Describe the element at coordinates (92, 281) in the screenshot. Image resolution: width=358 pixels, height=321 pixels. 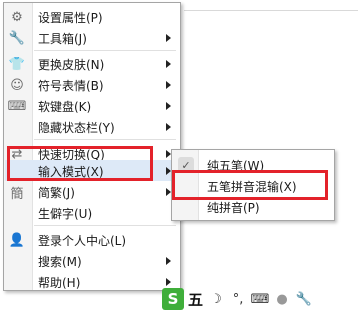
I see `menu-item-help: 帮助(H)` at that location.